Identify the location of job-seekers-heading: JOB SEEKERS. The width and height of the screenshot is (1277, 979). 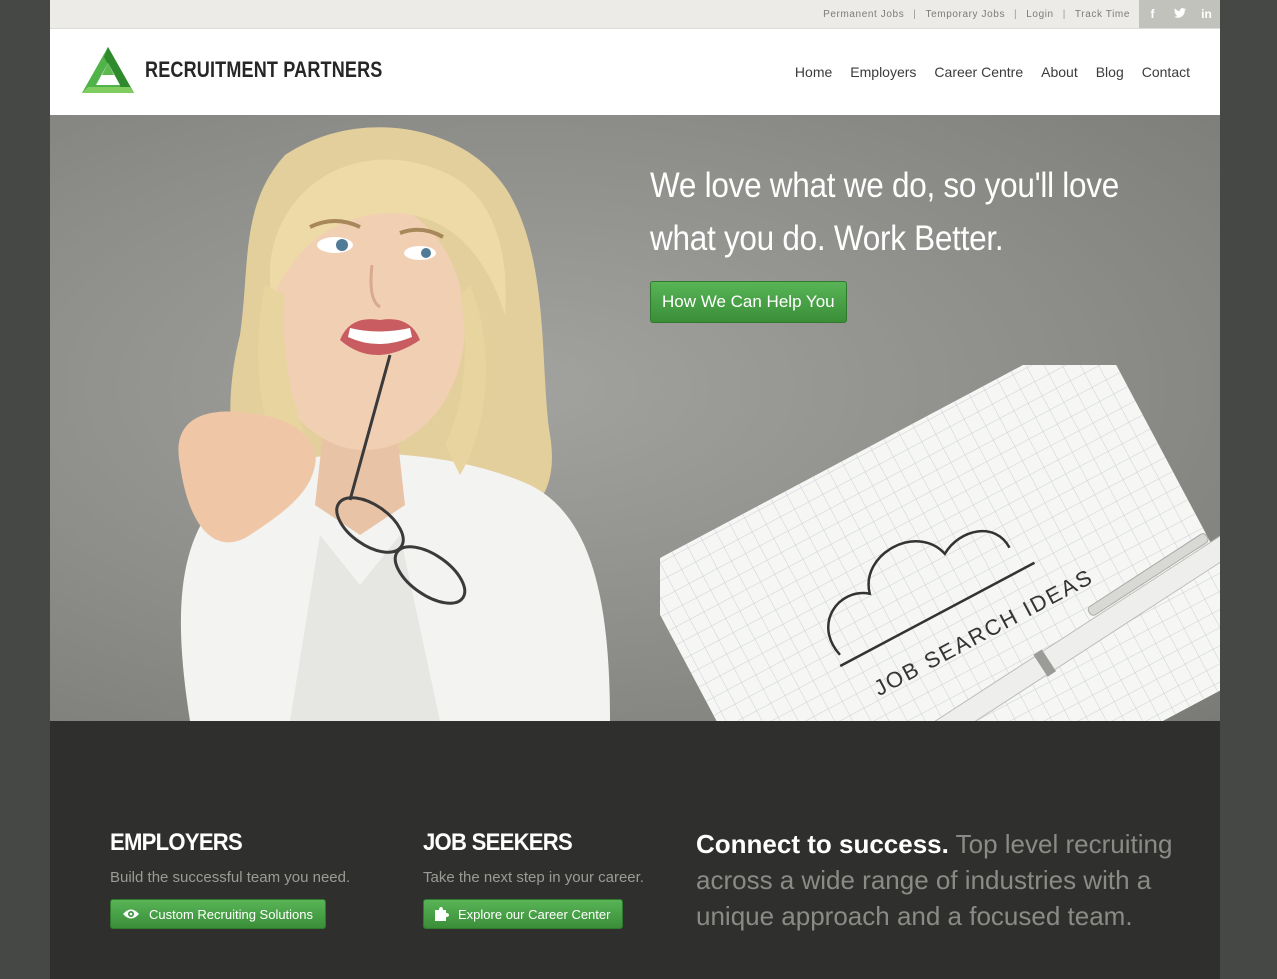
(498, 842).